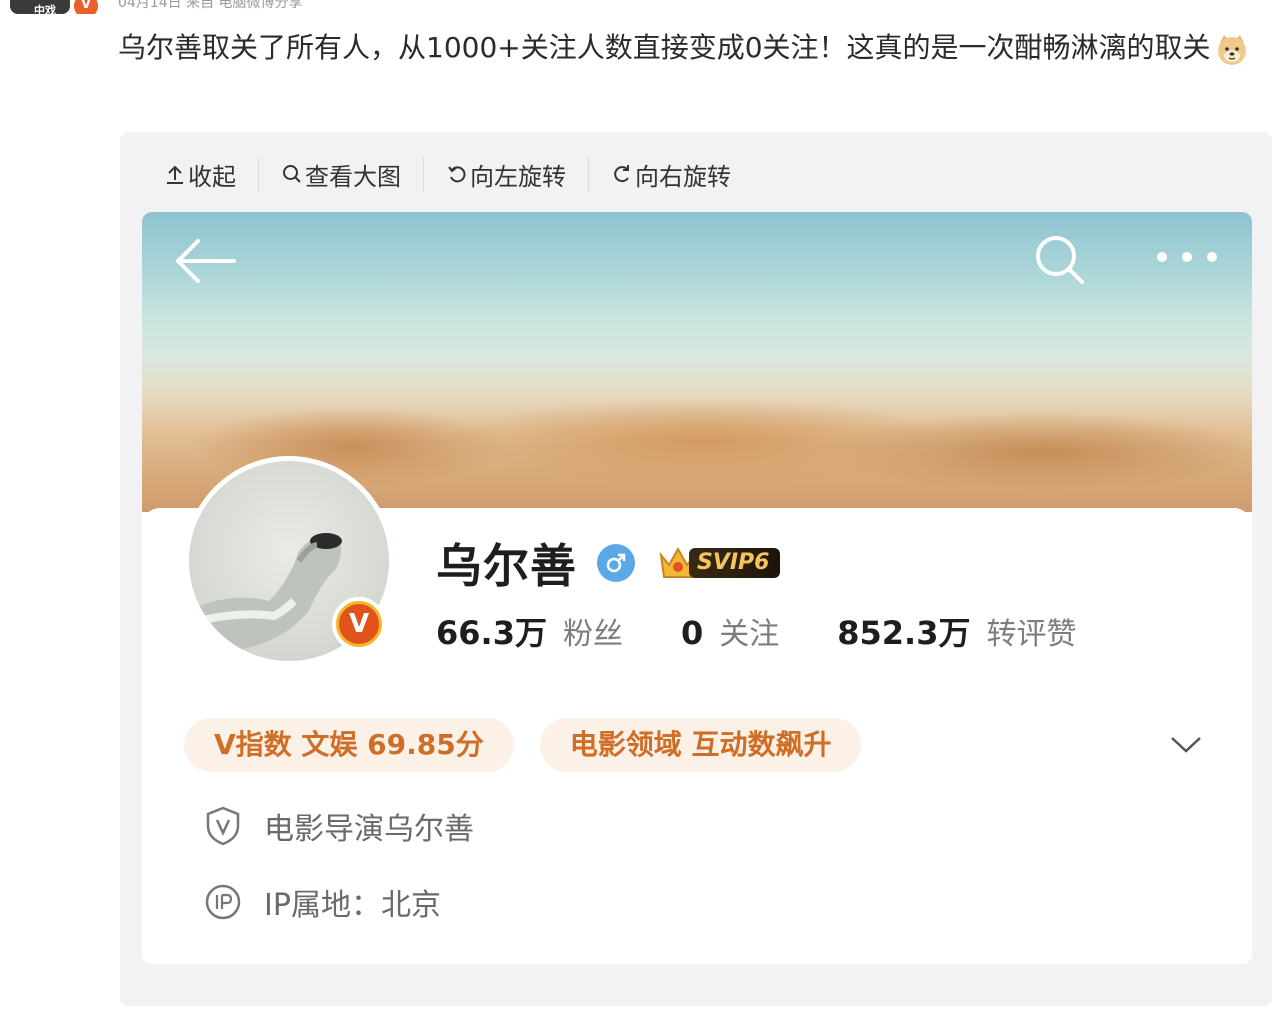  Describe the element at coordinates (621, 174) in the screenshot. I see `rotate-right-icon` at that location.